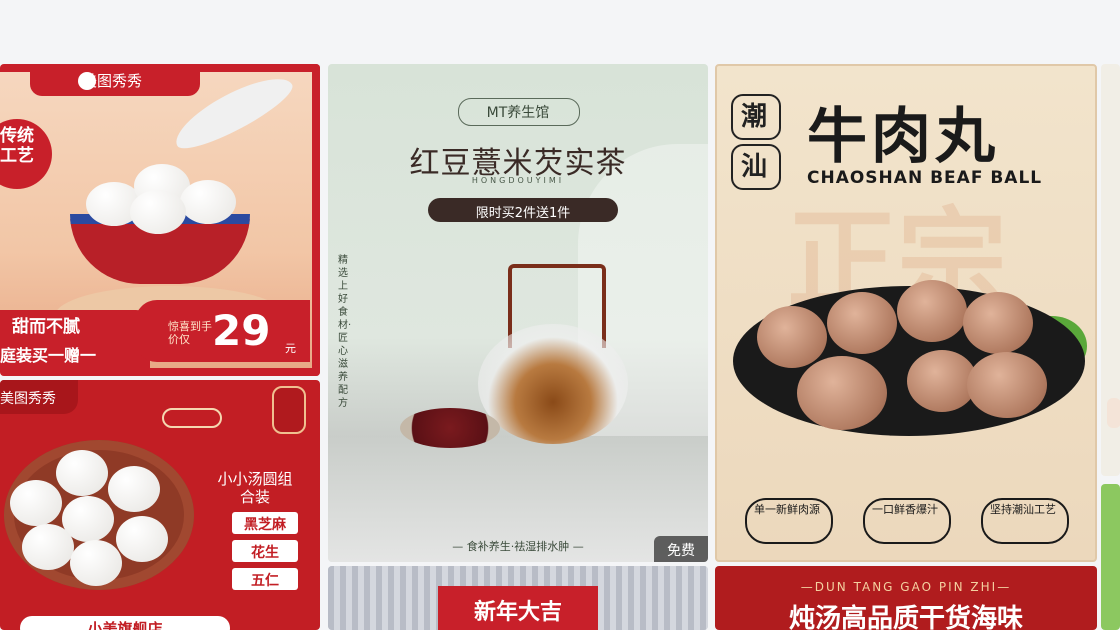  What do you see at coordinates (523, 213) in the screenshot?
I see `promo-text: 限时买2件送1件` at bounding box center [523, 213].